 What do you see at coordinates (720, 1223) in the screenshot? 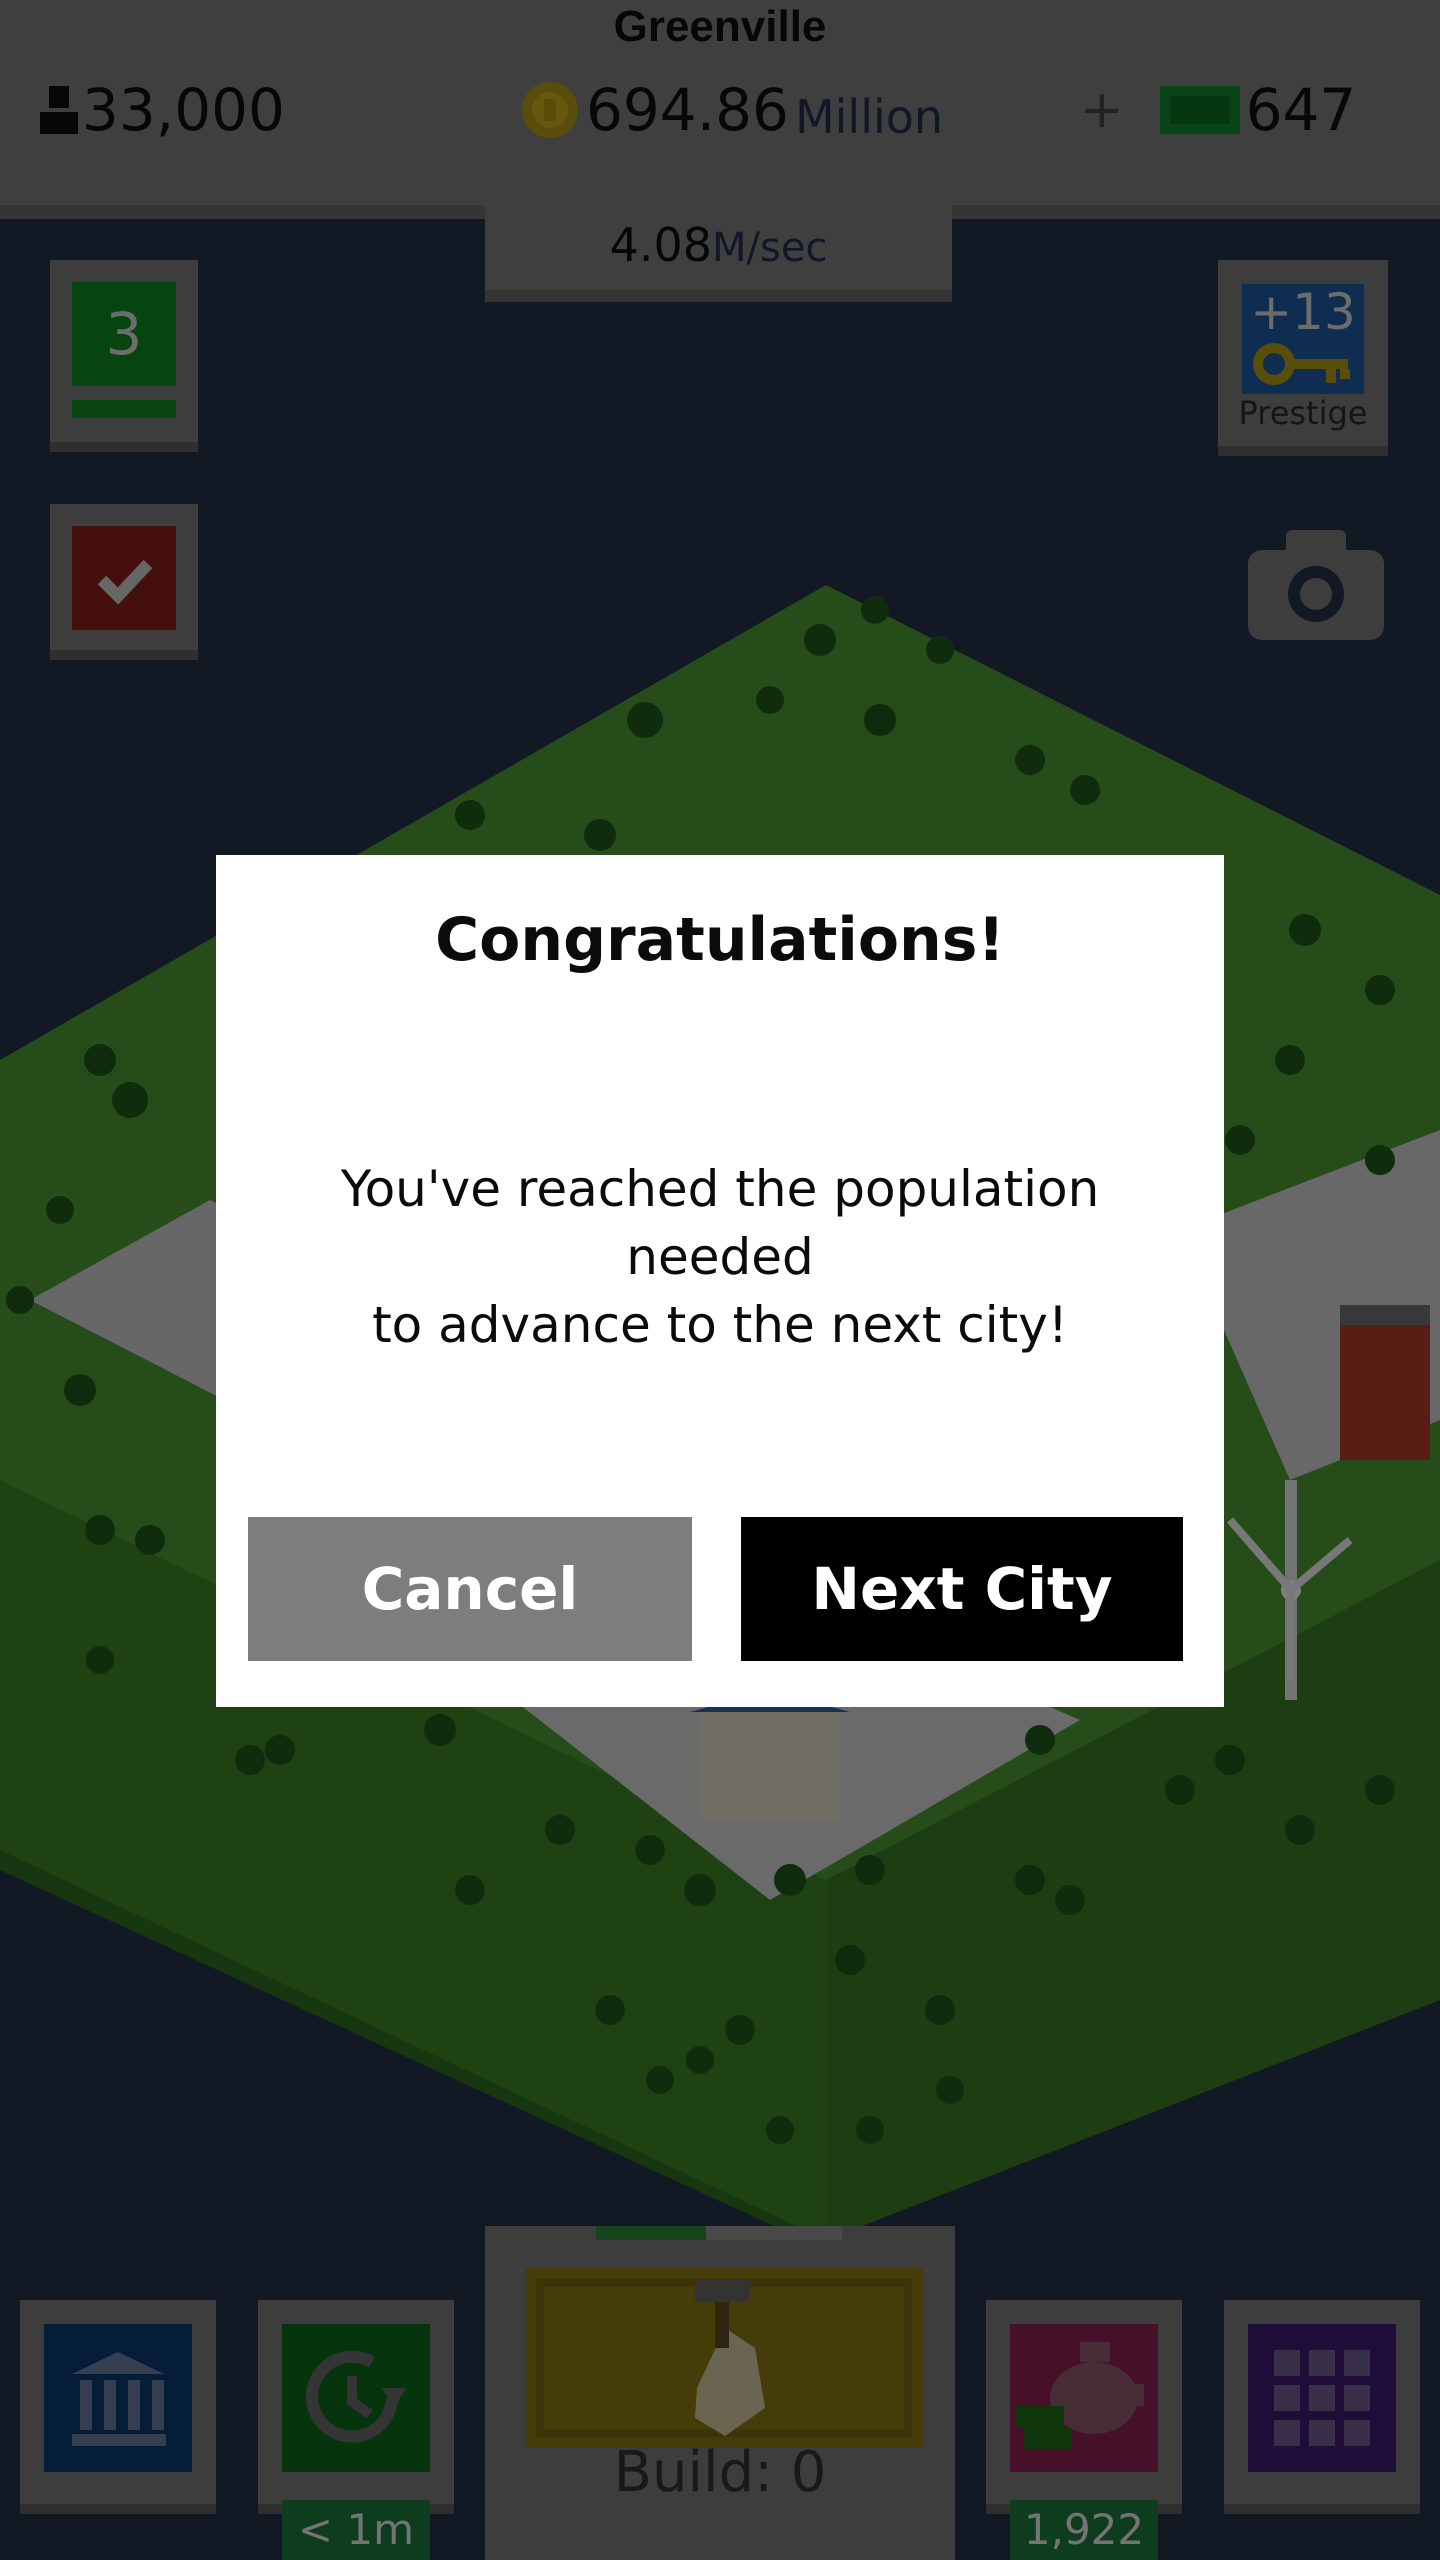
I see `dialog-message-line1: You've reached the population needed` at bounding box center [720, 1223].